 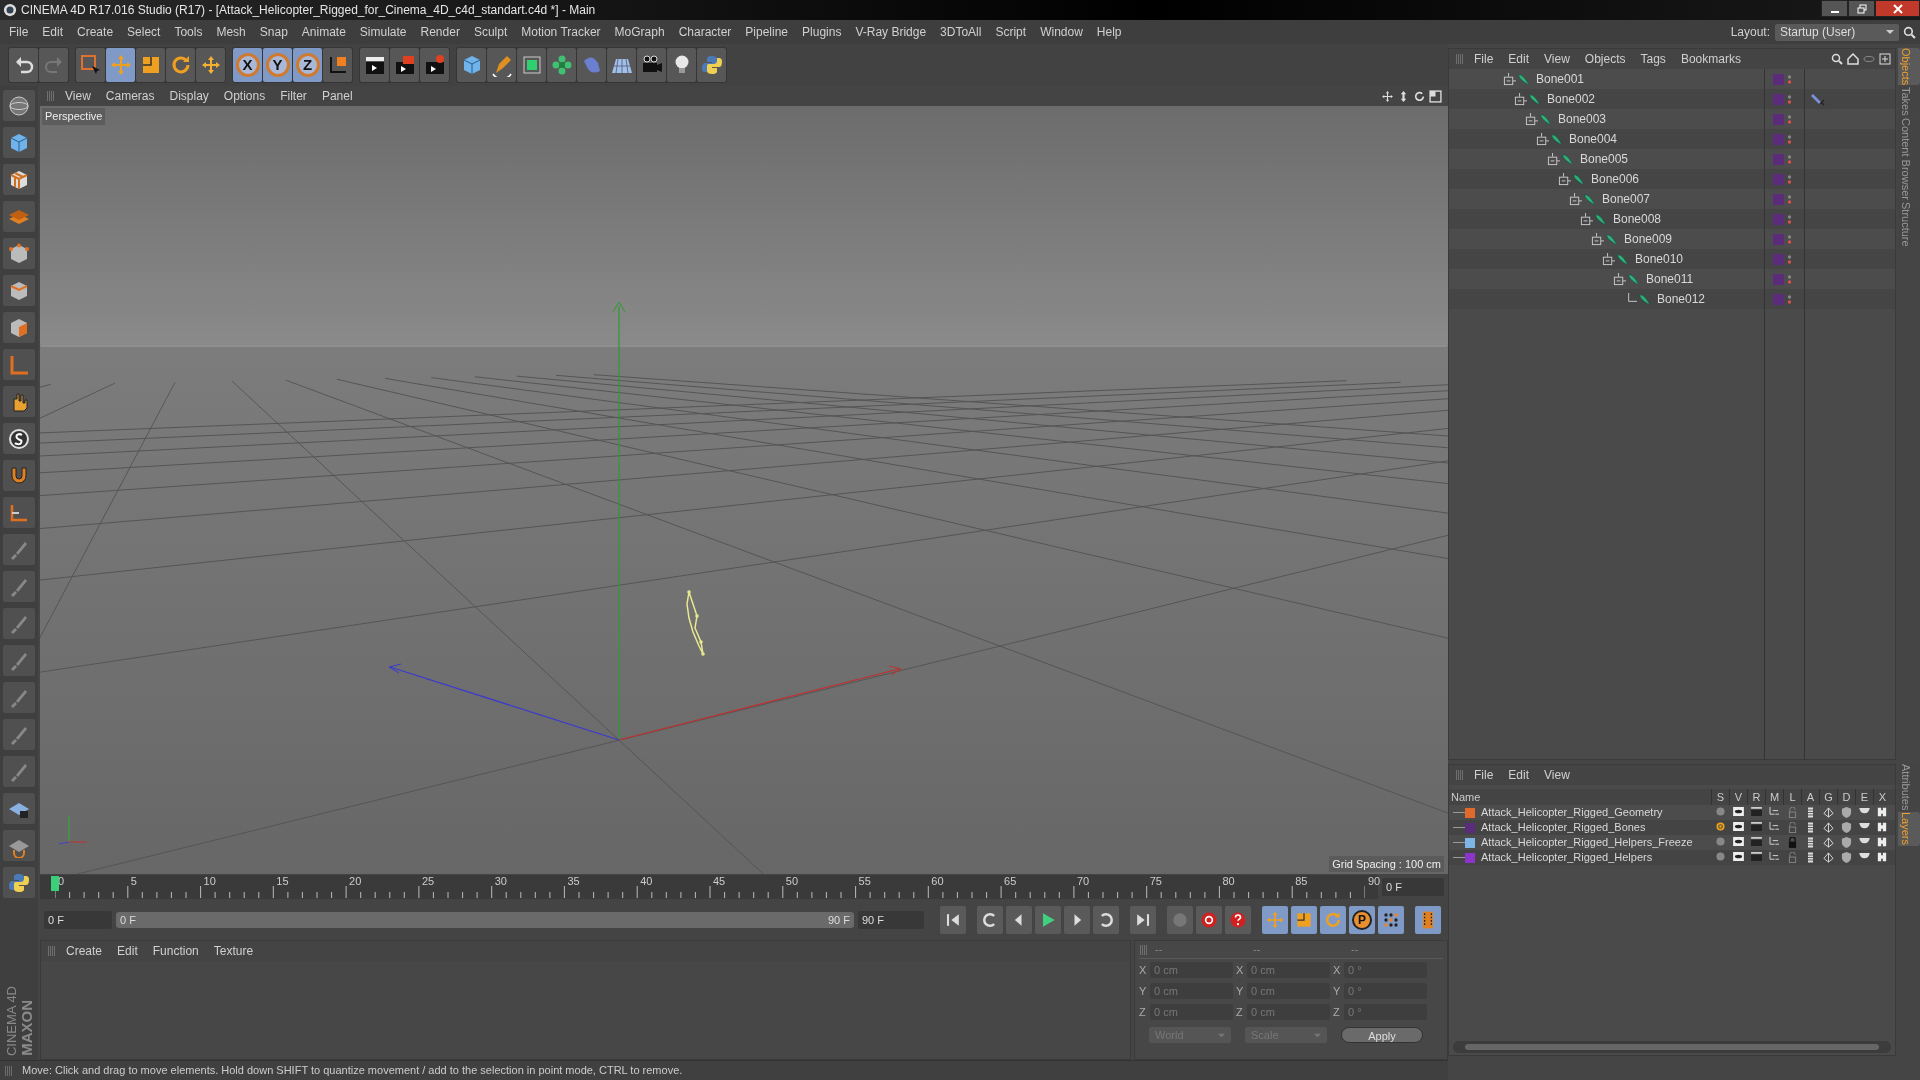 What do you see at coordinates (891, 32) in the screenshot?
I see `menu-item: V-Ray Bridge` at bounding box center [891, 32].